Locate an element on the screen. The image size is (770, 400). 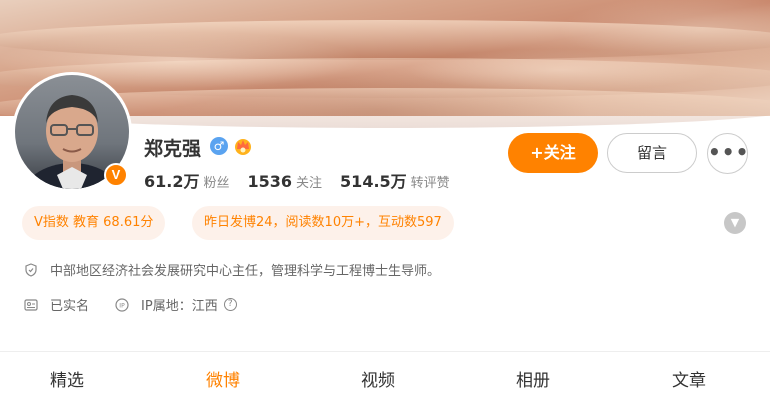
more-options-button: ••• is located at coordinates (727, 153).